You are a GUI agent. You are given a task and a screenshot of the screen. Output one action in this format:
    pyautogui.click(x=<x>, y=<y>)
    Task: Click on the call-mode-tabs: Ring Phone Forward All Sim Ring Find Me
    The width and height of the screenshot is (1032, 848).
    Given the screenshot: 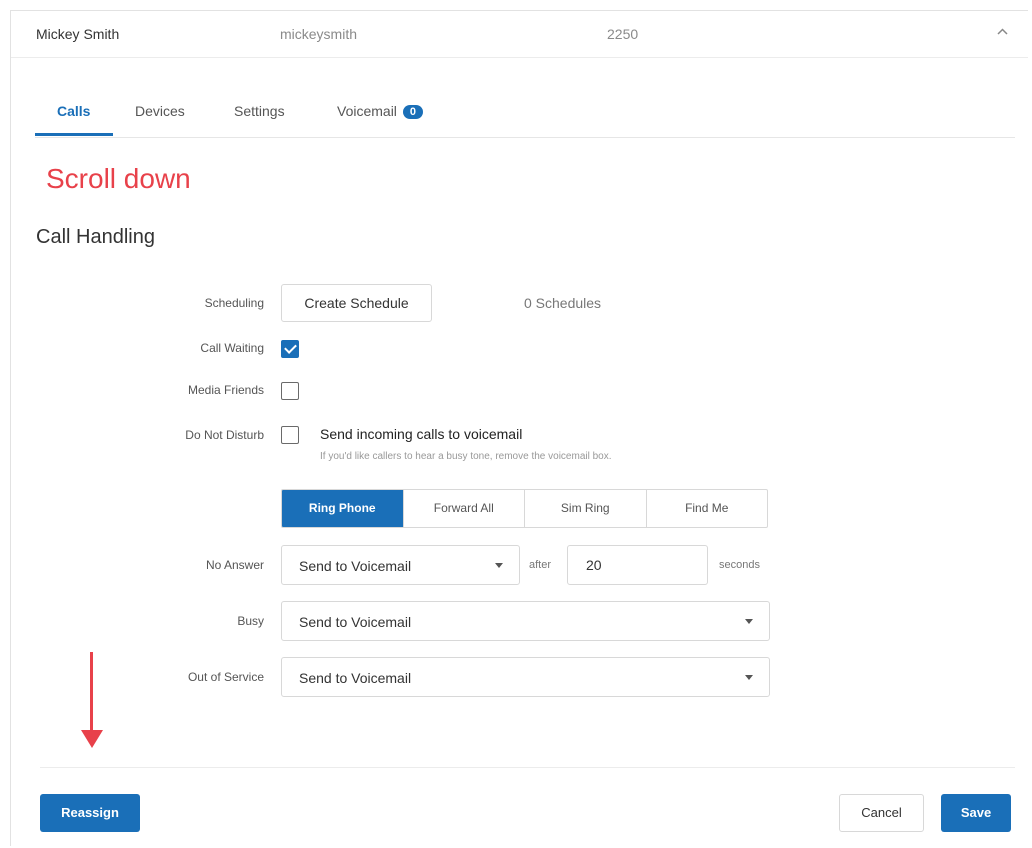 What is the action you would take?
    pyautogui.click(x=524, y=508)
    